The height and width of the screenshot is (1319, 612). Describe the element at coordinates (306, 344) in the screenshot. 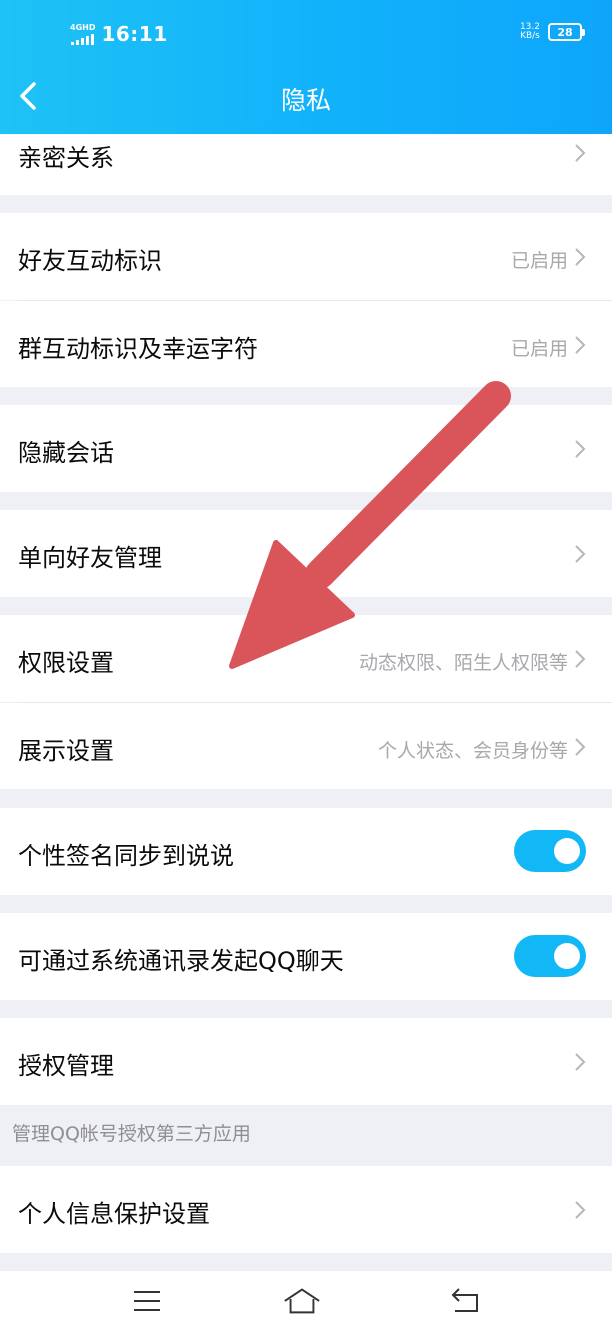

I see `row-group-interaction: 群互动标识及幸运字符 已启用` at that location.